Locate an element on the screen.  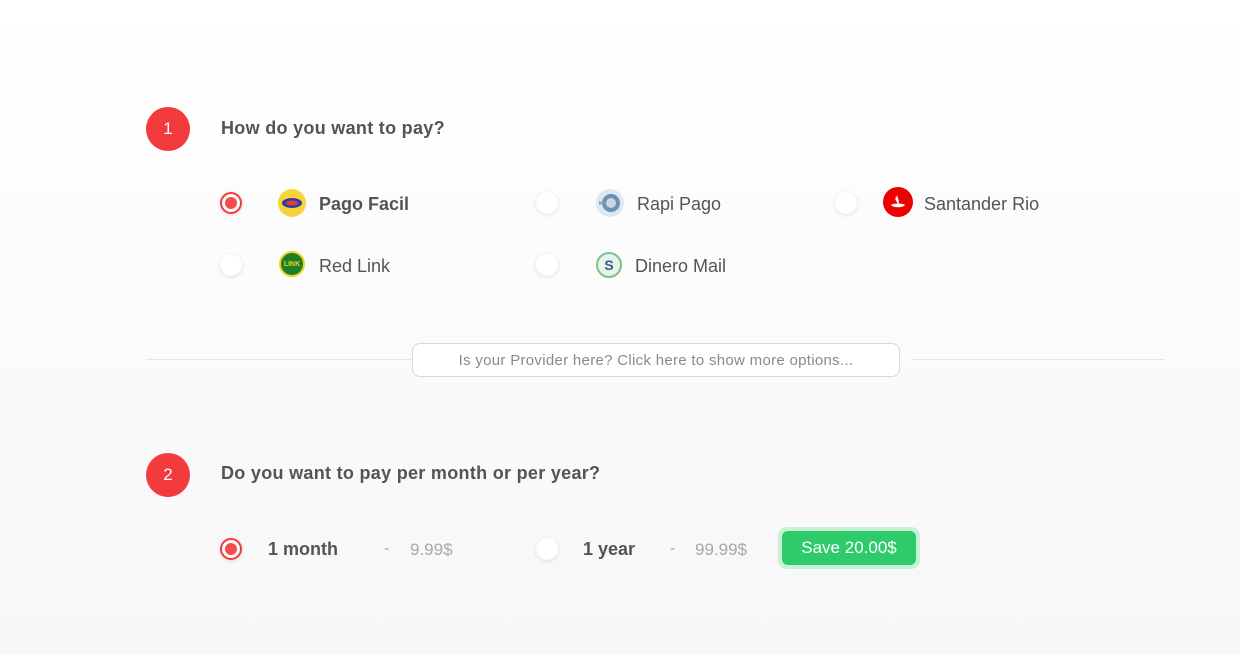
rapi-pago-logo-icon is located at coordinates (610, 203).